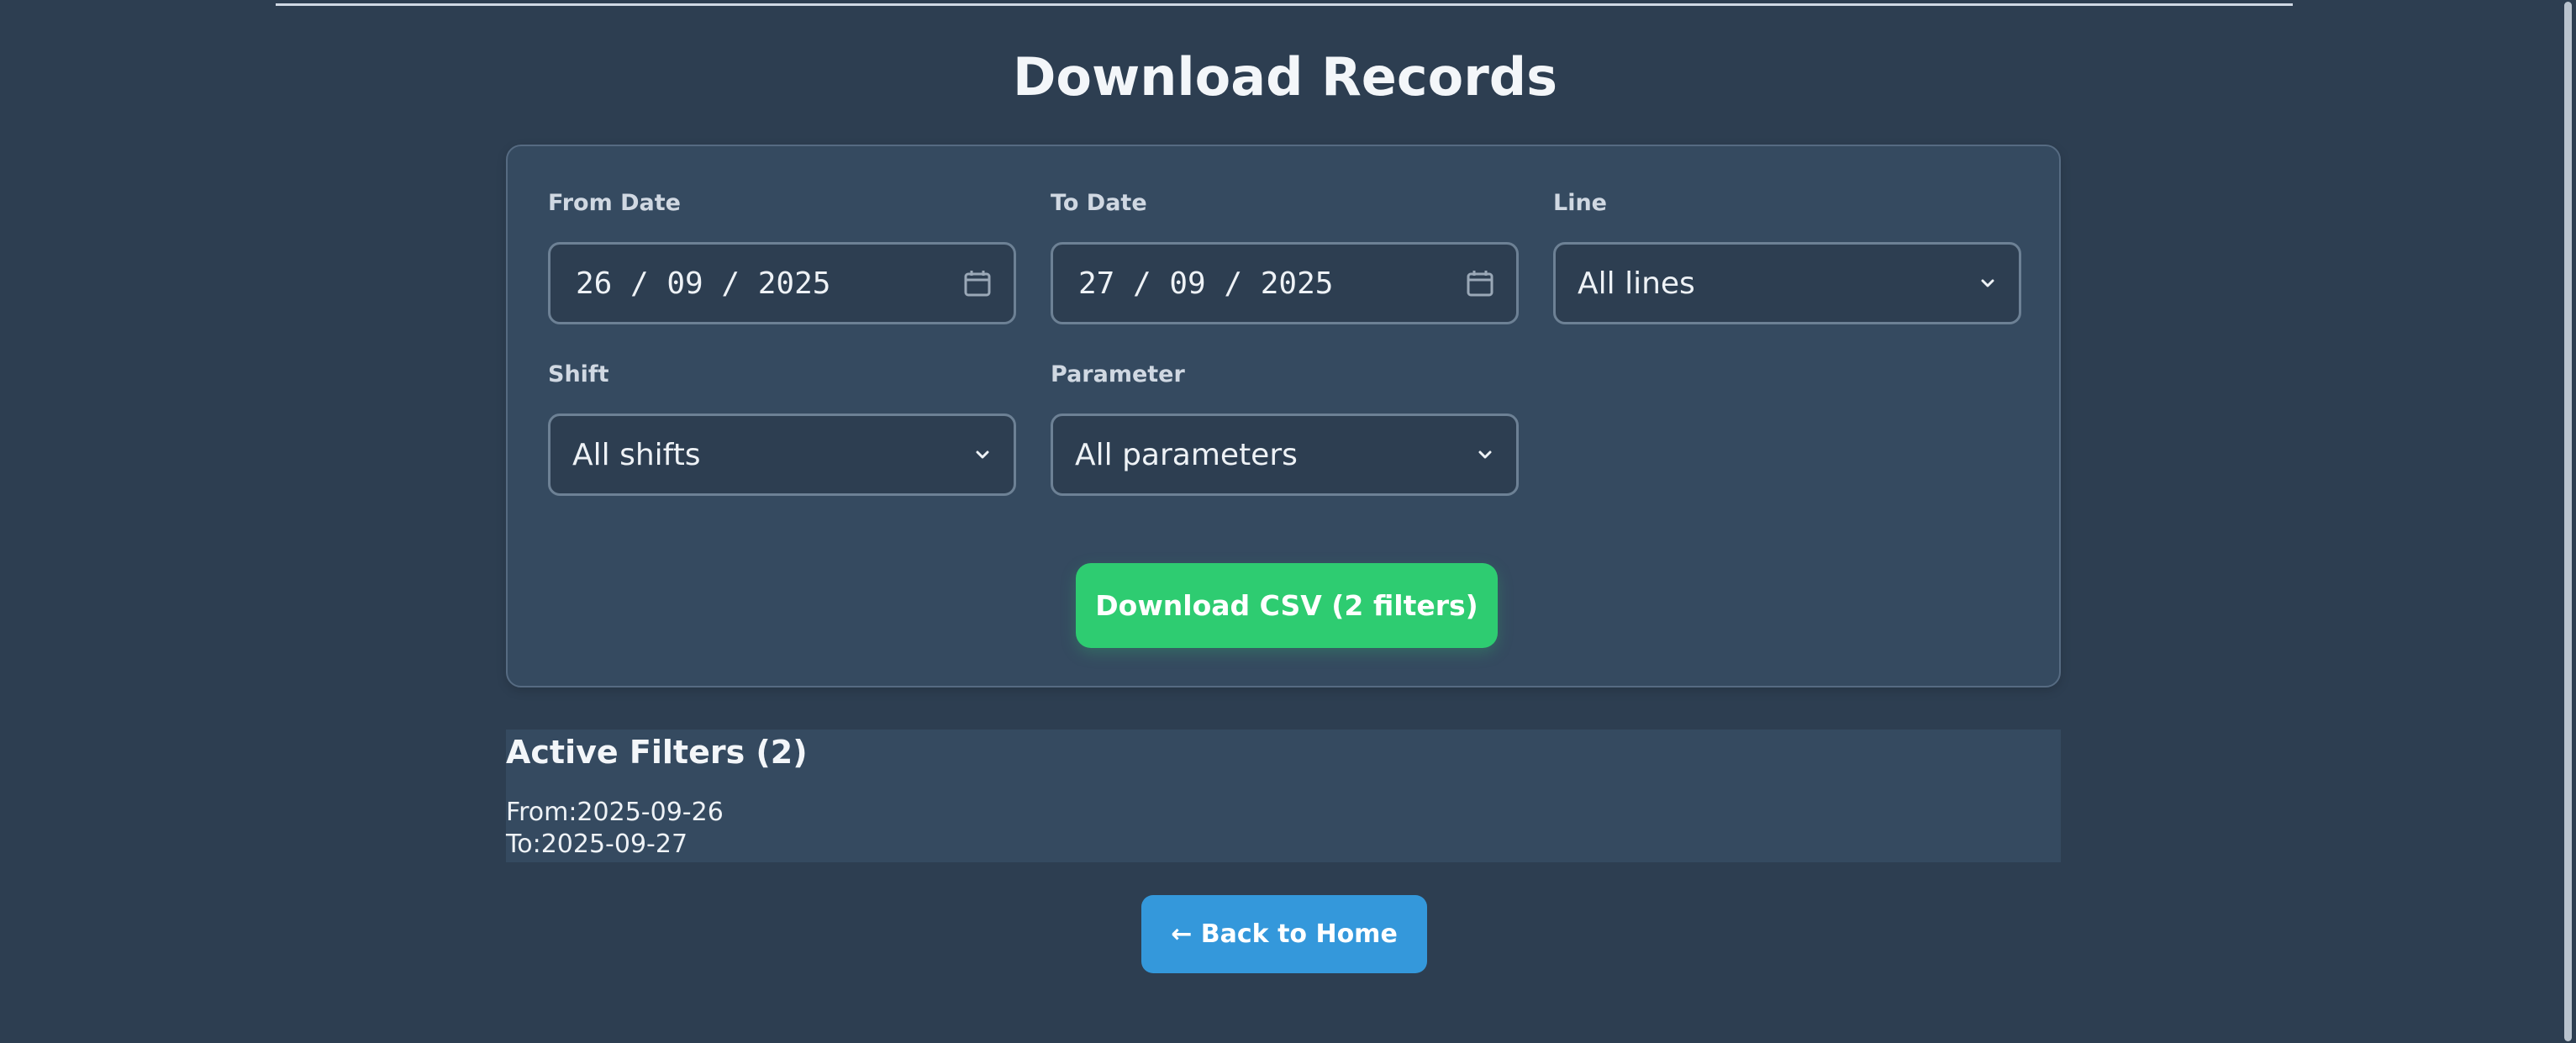 This screenshot has height=1043, width=2576. I want to click on back-to-home-button: ← Back to Home, so click(1284, 934).